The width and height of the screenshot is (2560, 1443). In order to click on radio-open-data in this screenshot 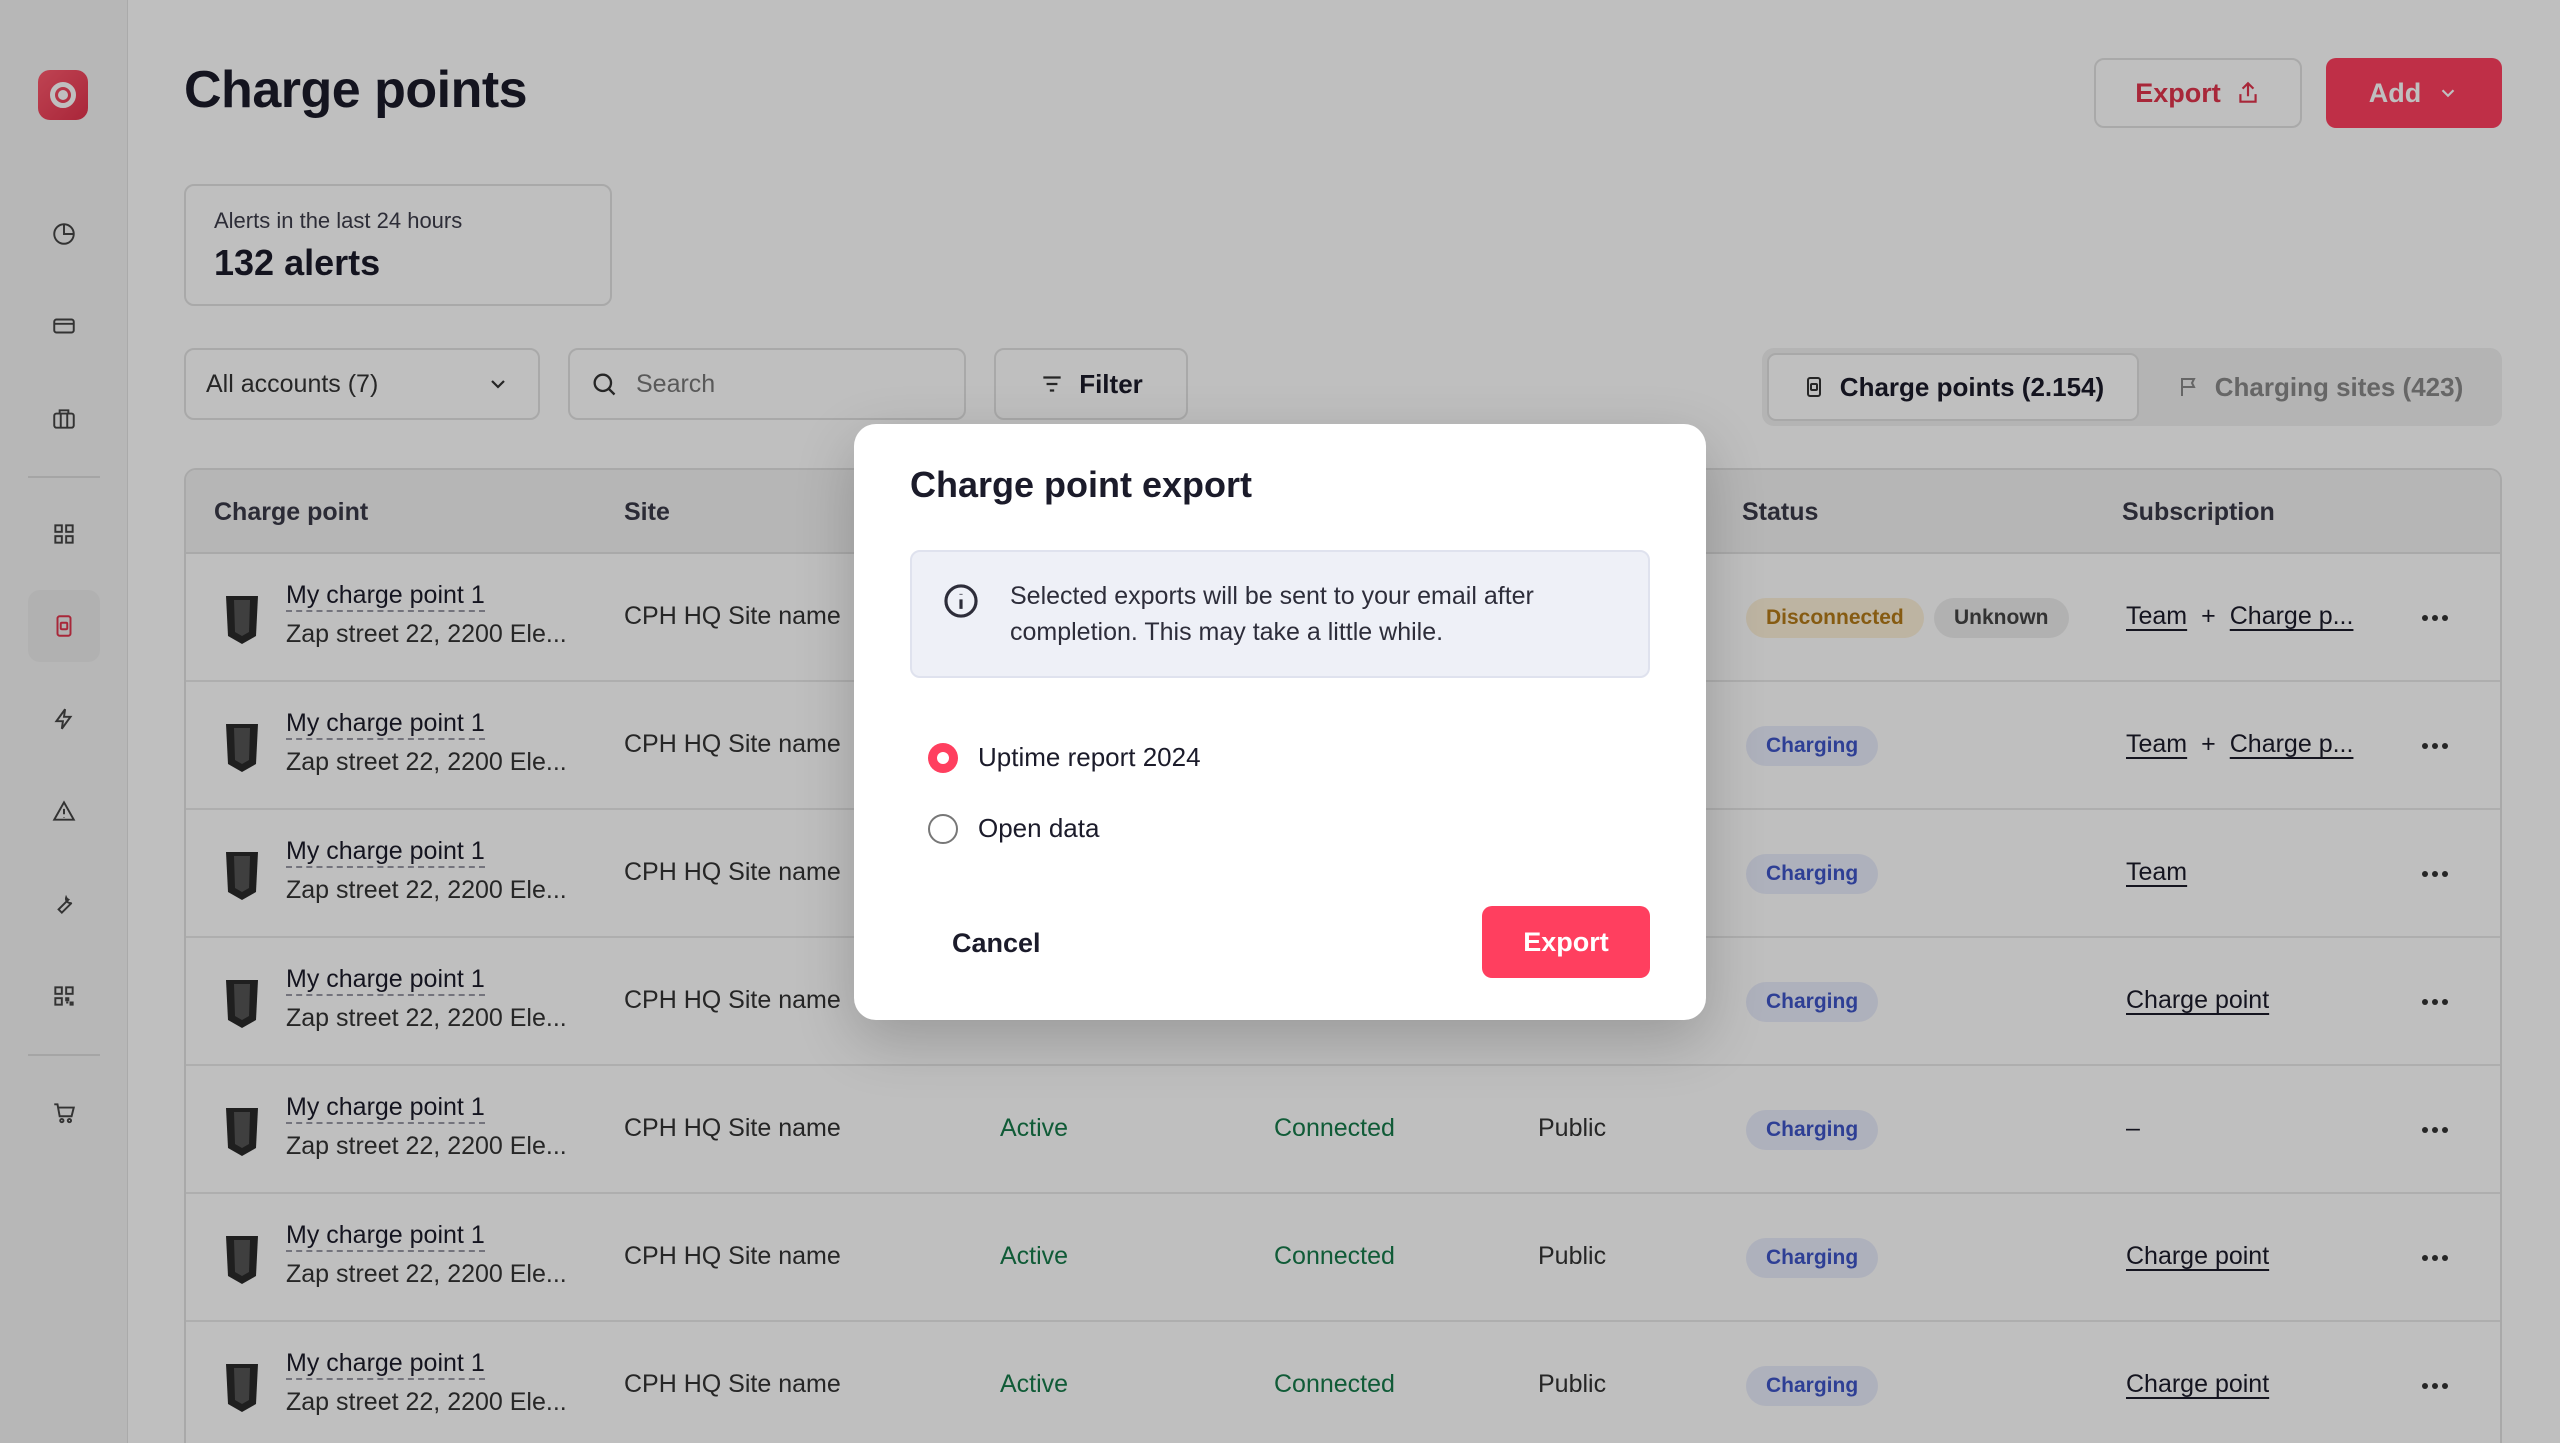, I will do `click(943, 828)`.